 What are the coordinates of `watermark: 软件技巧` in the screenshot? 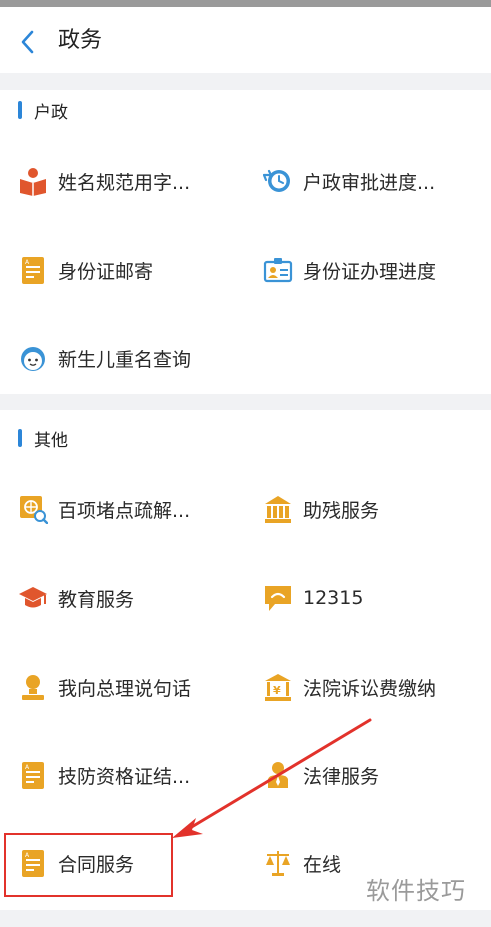 It's located at (416, 888).